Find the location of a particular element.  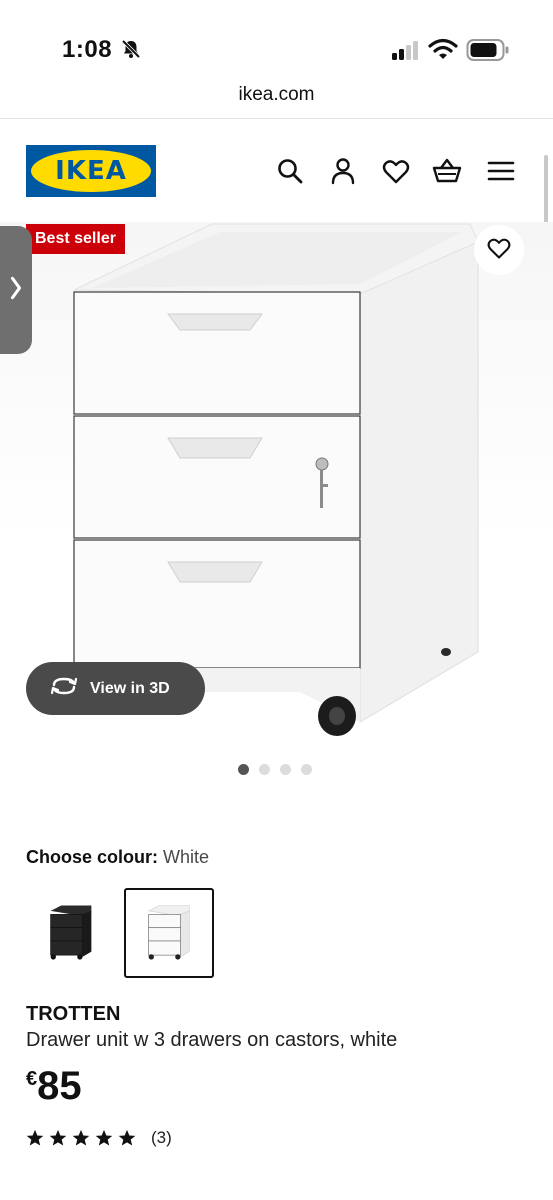

address-bar: ikea.com is located at coordinates (276, 101).